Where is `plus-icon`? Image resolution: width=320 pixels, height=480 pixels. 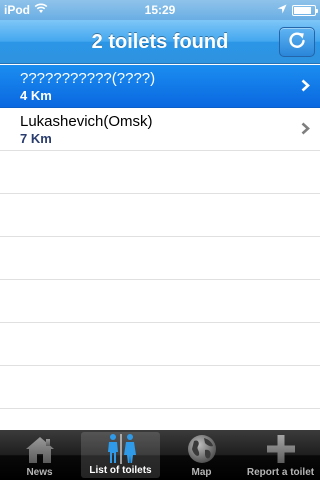
plus-icon is located at coordinates (281, 449).